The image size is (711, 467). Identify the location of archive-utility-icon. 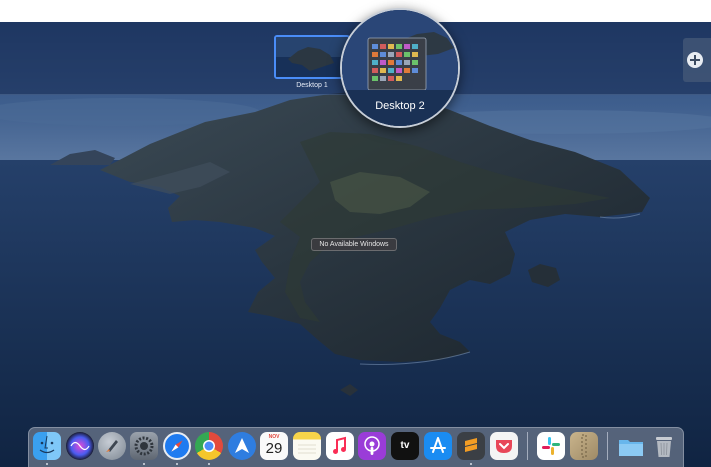
(584, 446).